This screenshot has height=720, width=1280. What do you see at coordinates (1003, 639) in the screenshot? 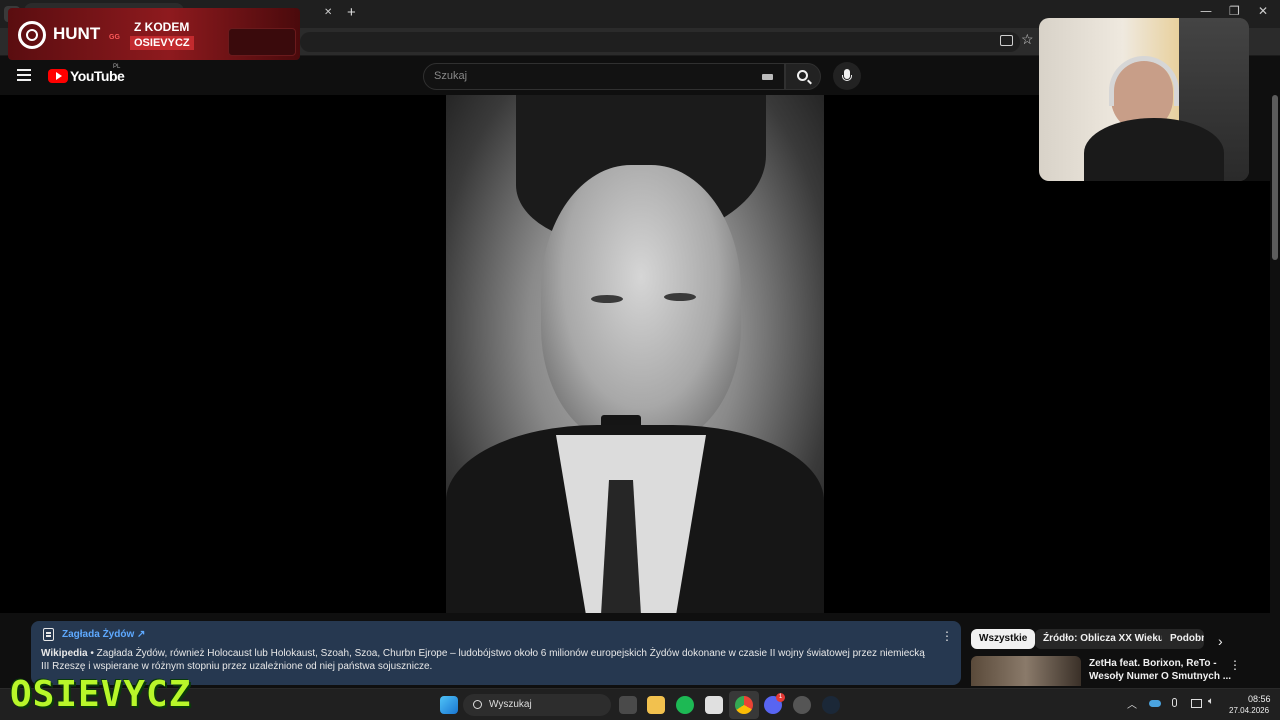
I see `chip-all: Wszystkie` at bounding box center [1003, 639].